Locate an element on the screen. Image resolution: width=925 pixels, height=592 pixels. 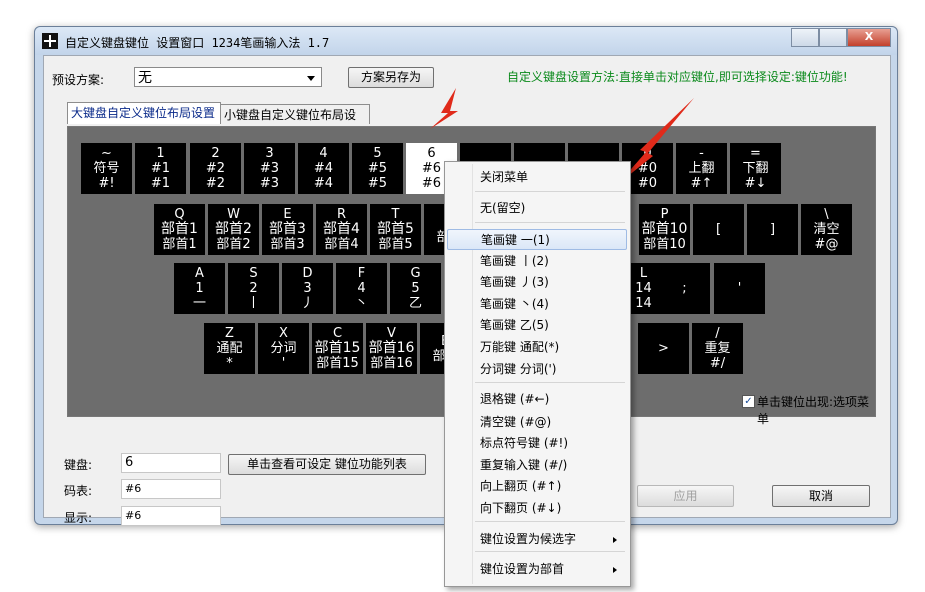
menu-item-7: 万能键 通配(*) is located at coordinates (537, 347).